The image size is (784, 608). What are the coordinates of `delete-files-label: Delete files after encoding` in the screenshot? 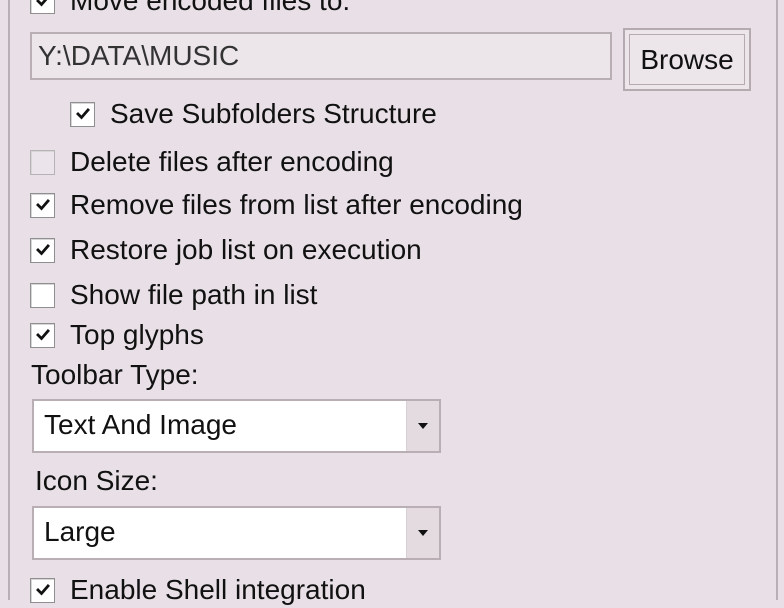 It's located at (232, 161).